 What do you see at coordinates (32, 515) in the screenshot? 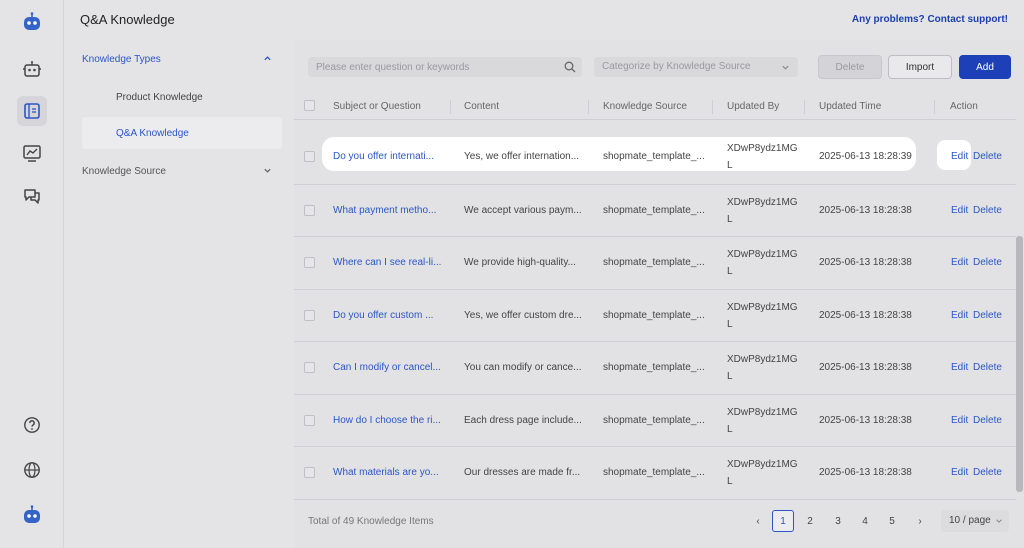
I see `robot-avatar-icon` at bounding box center [32, 515].